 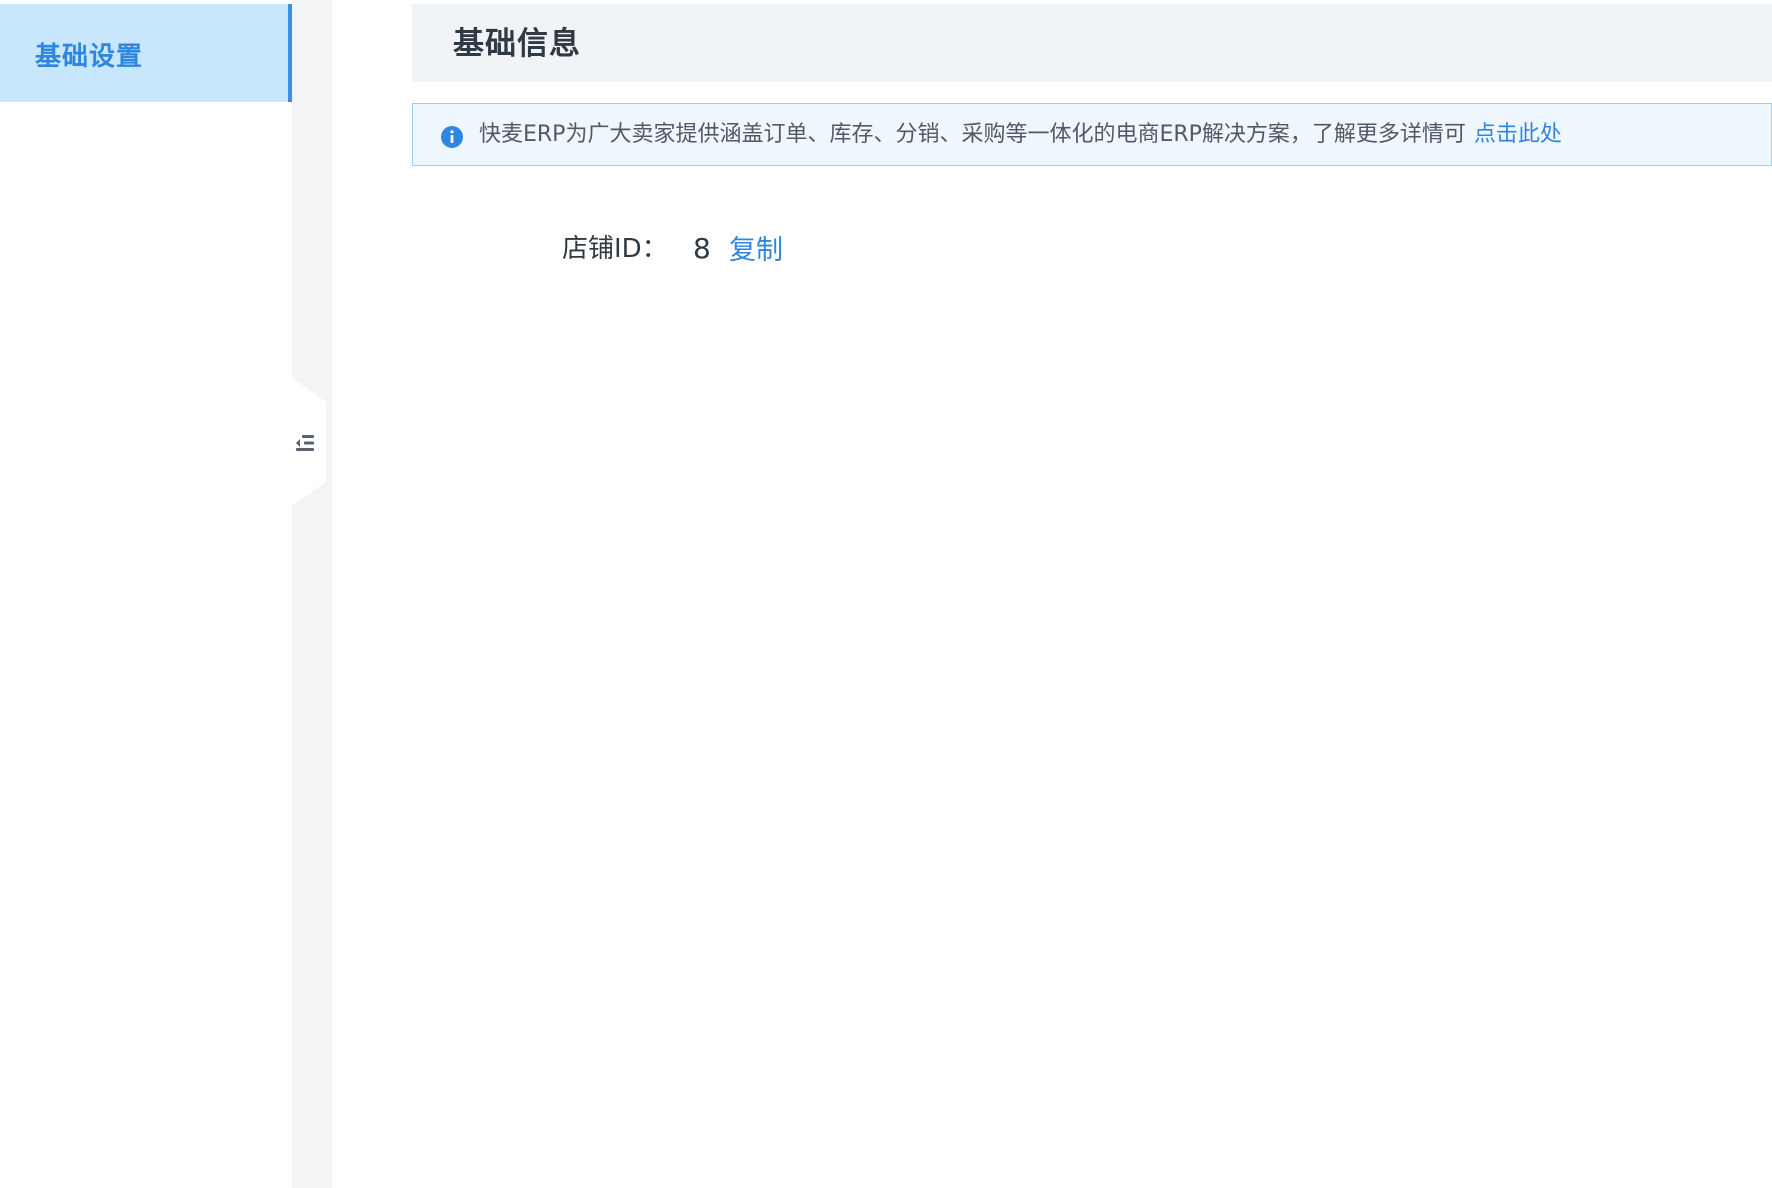 What do you see at coordinates (702, 248) in the screenshot?
I see `store-id-value: 8` at bounding box center [702, 248].